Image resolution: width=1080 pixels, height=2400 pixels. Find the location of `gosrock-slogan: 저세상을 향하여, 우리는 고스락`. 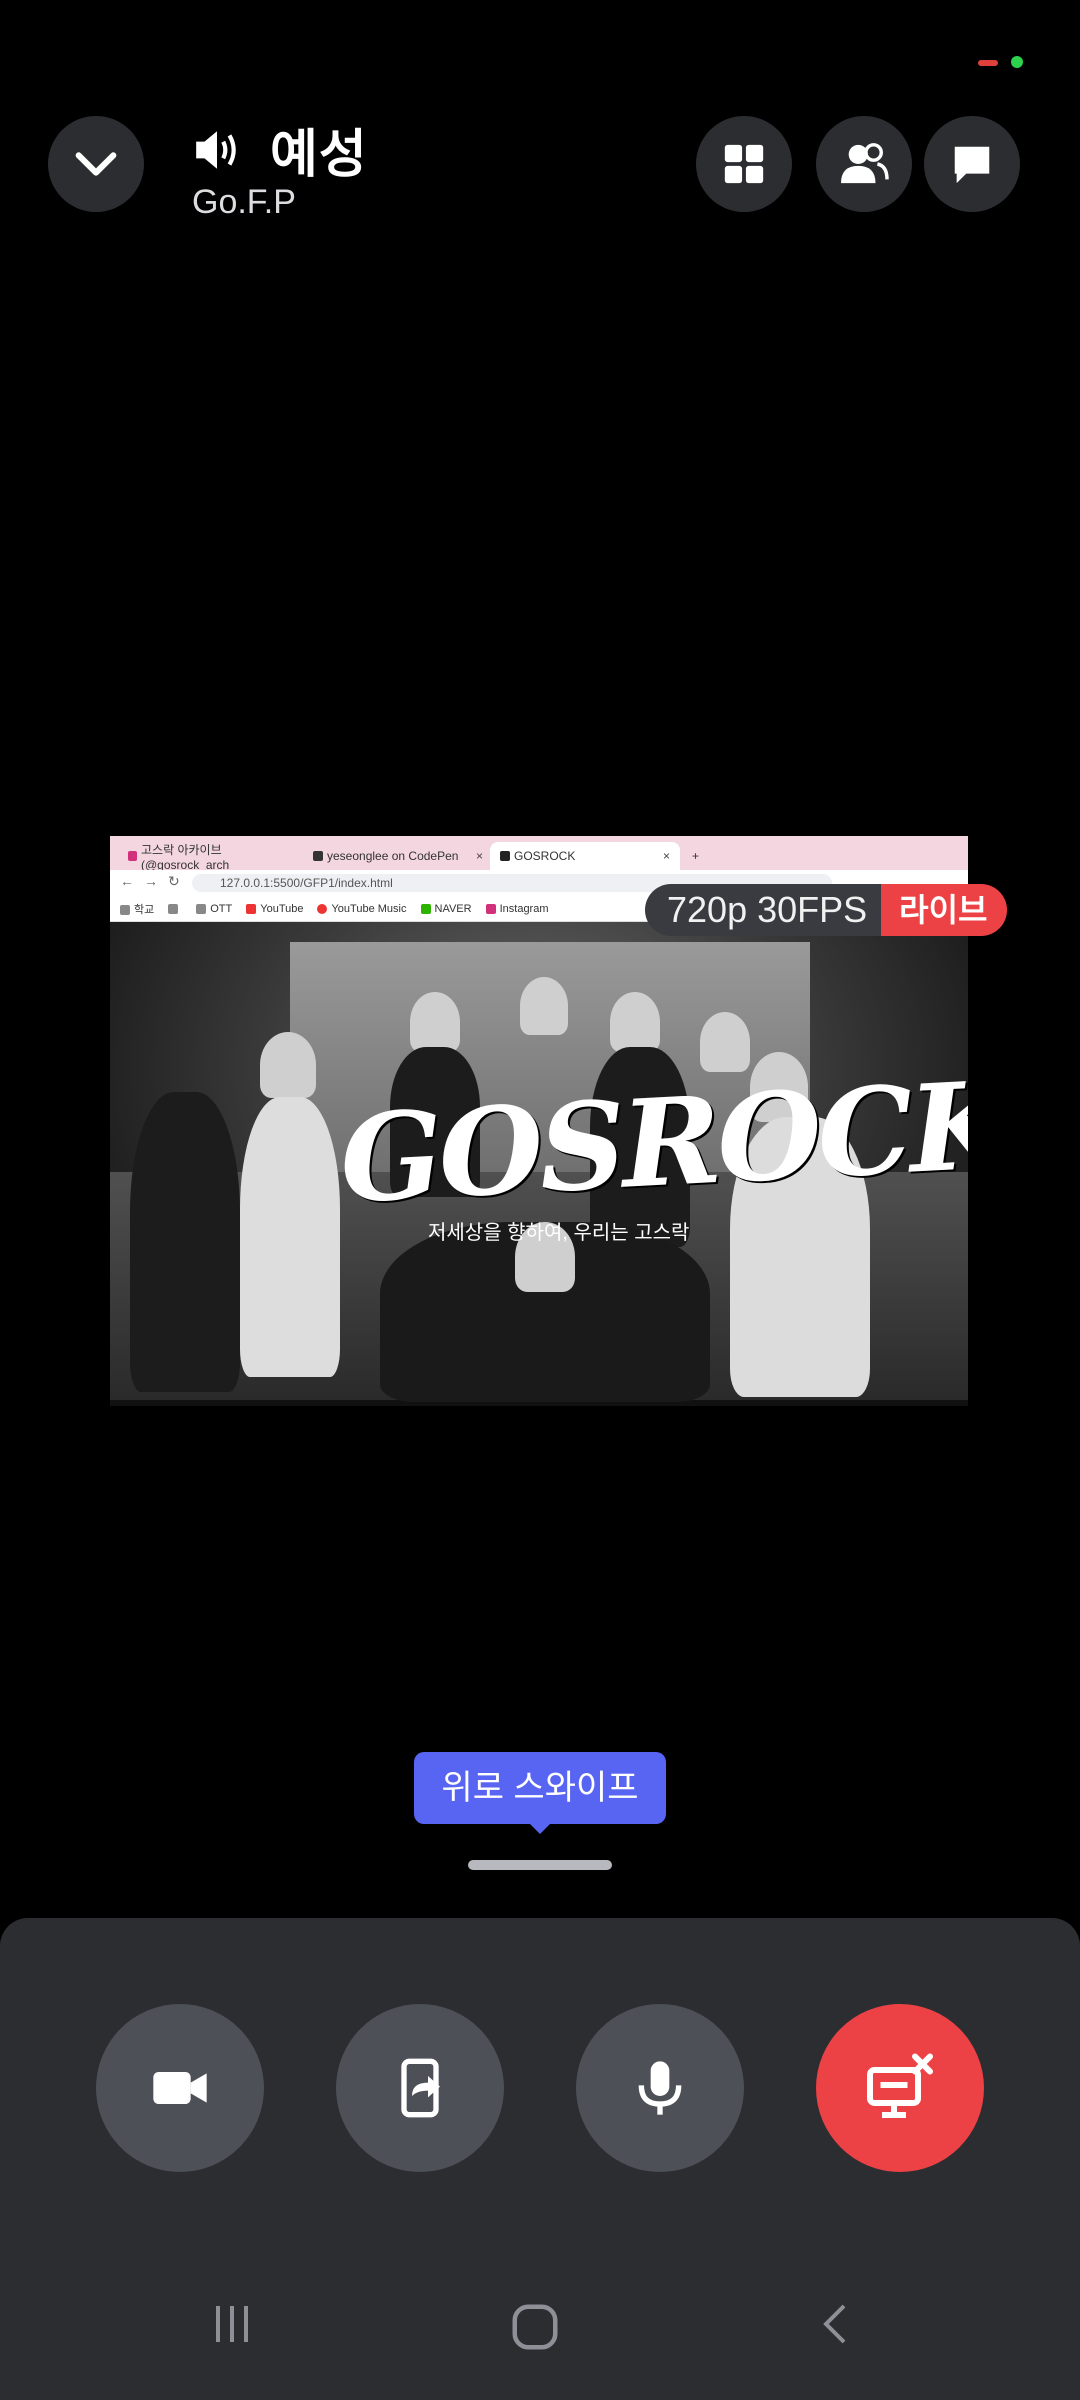

gosrock-slogan: 저세상을 향하여, 우리는 고스락 is located at coordinates (559, 1233).